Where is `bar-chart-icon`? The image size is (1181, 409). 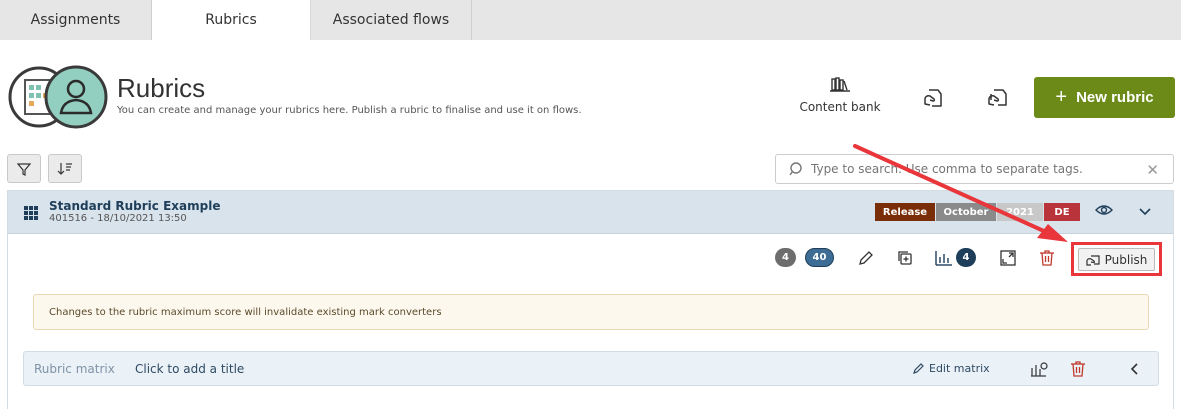 bar-chart-icon is located at coordinates (944, 258).